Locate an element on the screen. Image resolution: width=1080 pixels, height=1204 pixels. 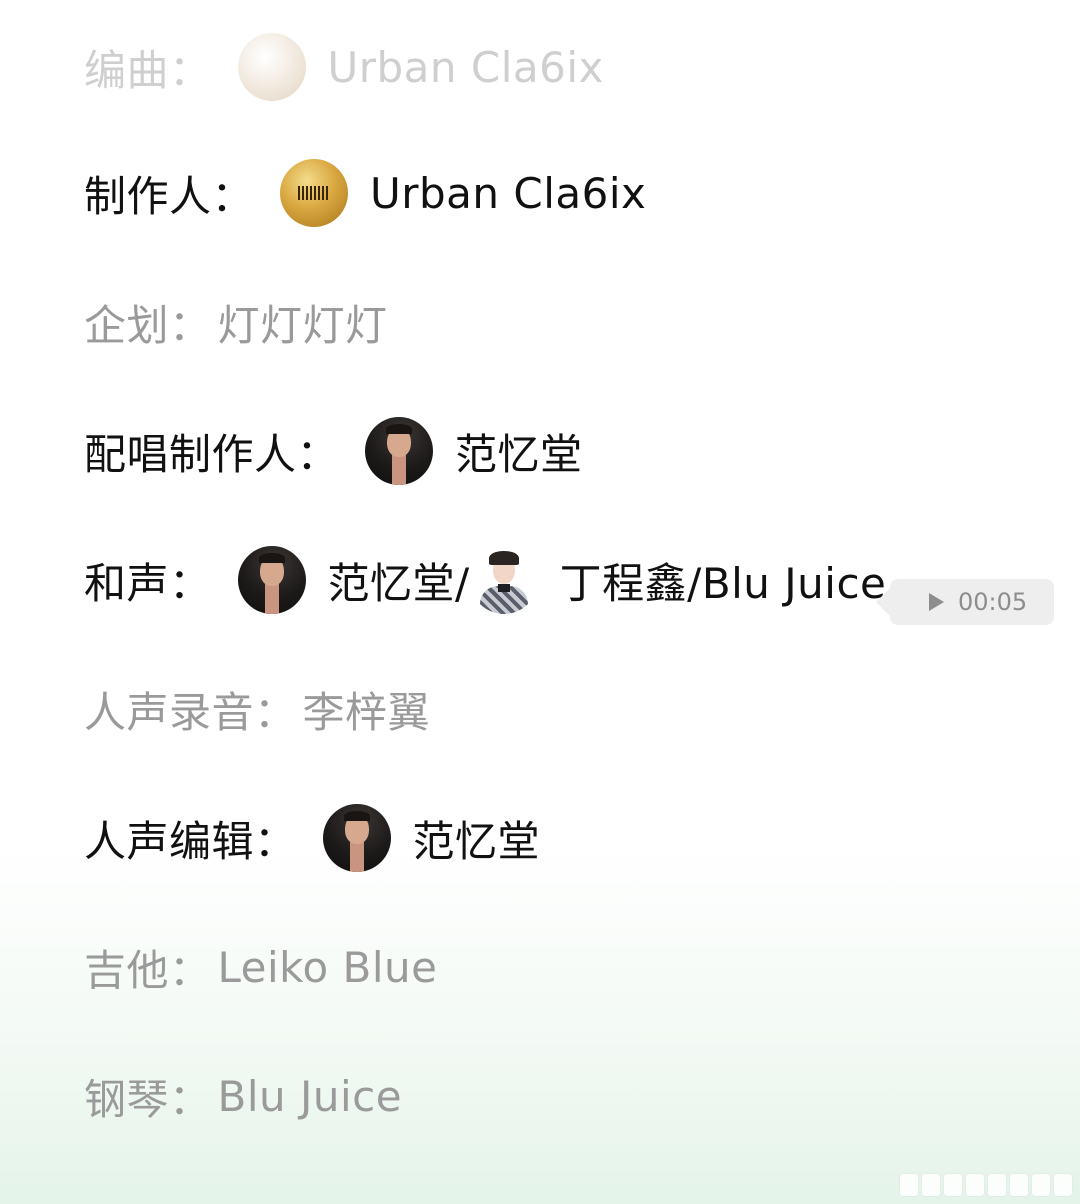
voice-duration: 00:05 is located at coordinates (993, 602).